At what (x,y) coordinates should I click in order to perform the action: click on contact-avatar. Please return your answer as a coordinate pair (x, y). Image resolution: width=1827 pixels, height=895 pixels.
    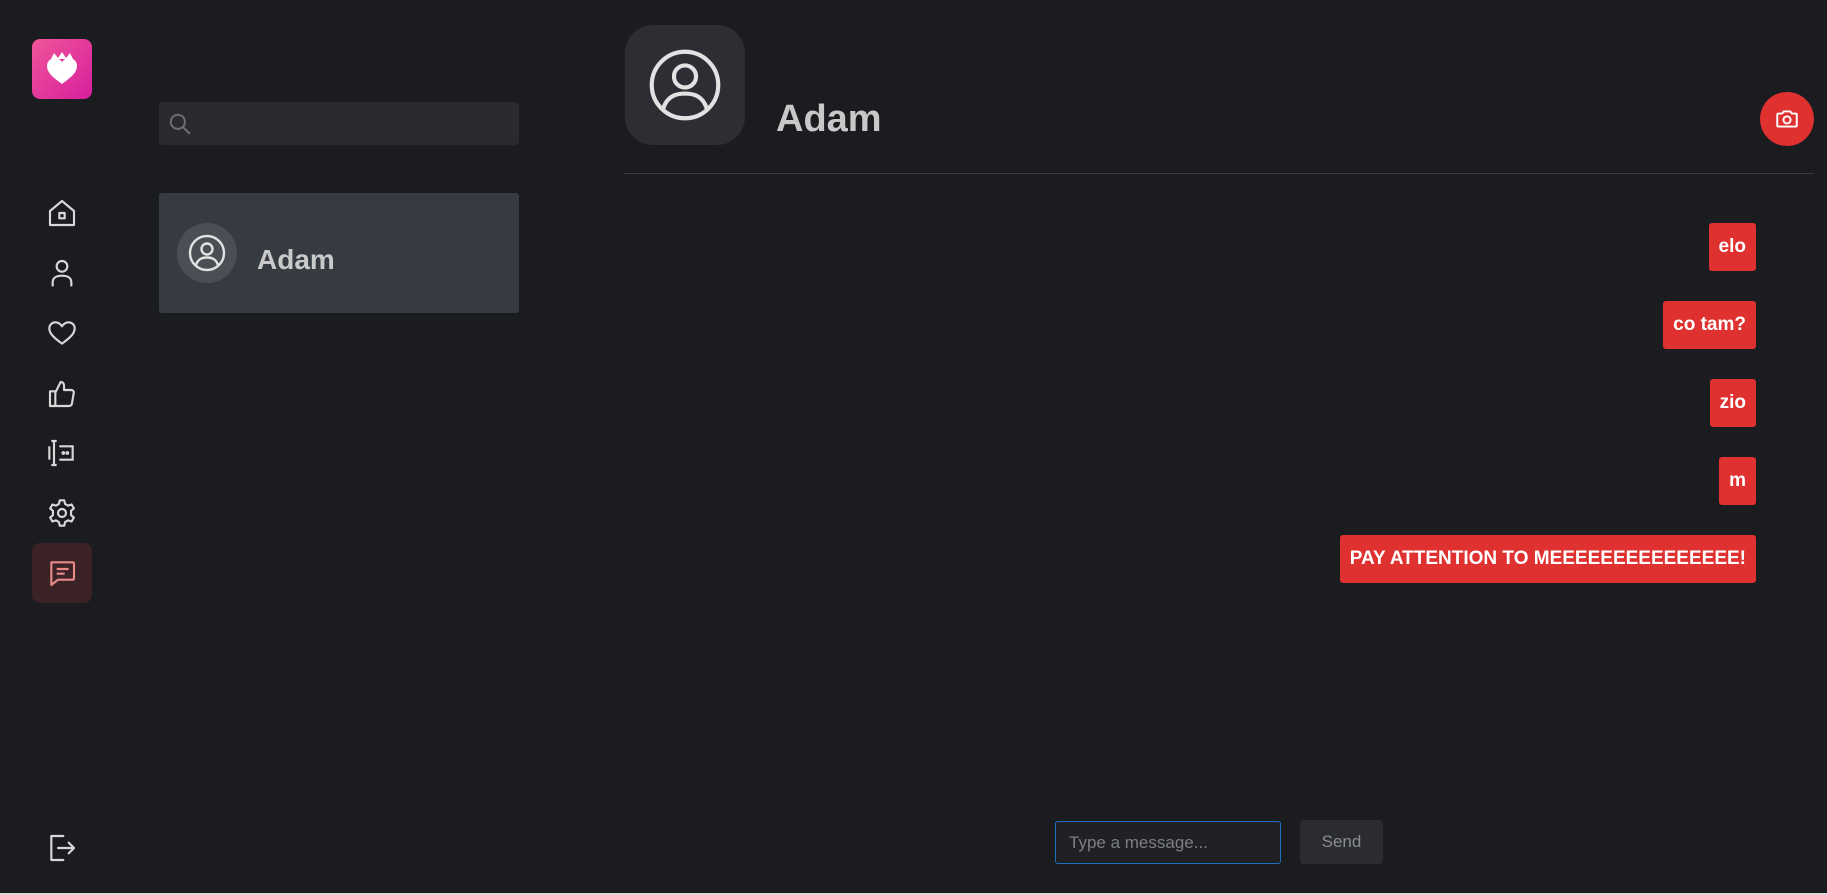
    Looking at the image, I should click on (207, 253).